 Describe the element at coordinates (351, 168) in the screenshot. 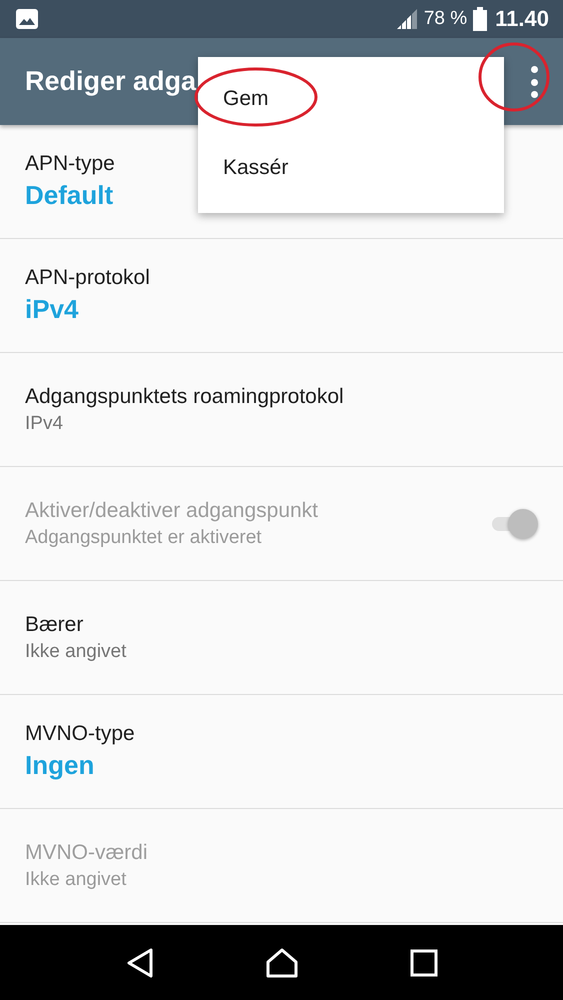

I see `menu-item: Kassér` at that location.